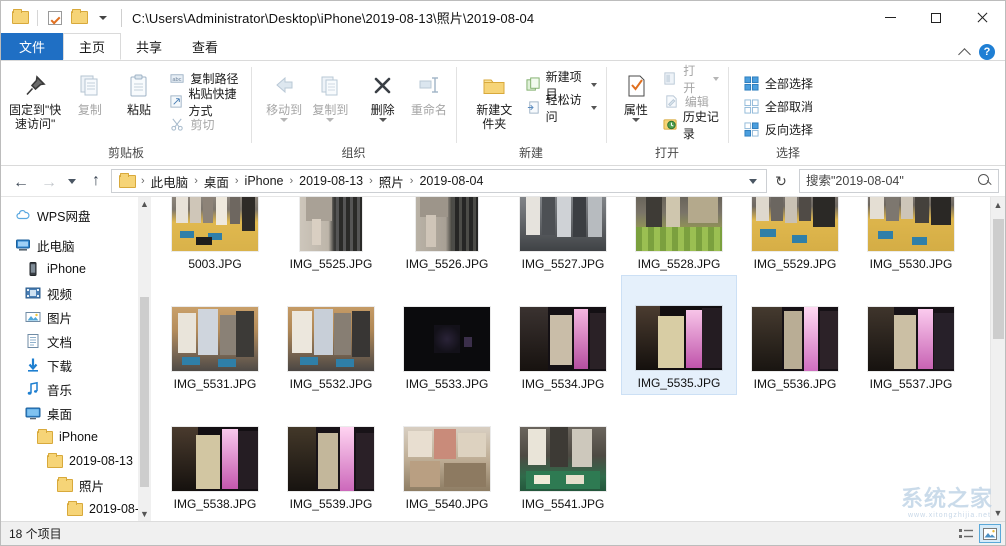 This screenshot has width=1006, height=546. I want to click on file-item: IMG_5537.JPG, so click(911, 335).